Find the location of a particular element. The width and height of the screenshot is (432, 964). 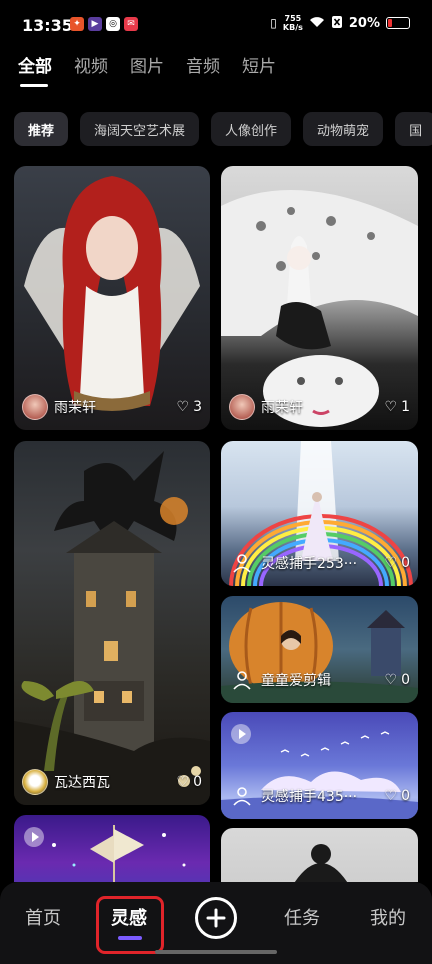

author-name: 灵感捕手435··· is located at coordinates (309, 797).